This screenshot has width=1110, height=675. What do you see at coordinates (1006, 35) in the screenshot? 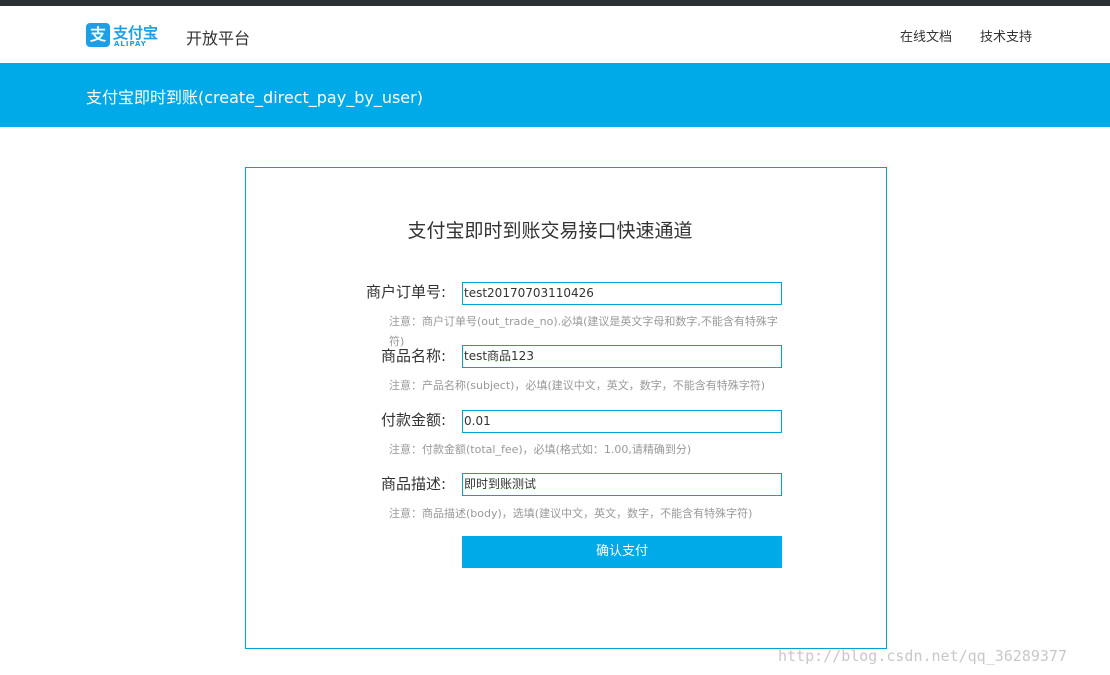
I see `nav-tech-support-link: 技术支持` at bounding box center [1006, 35].